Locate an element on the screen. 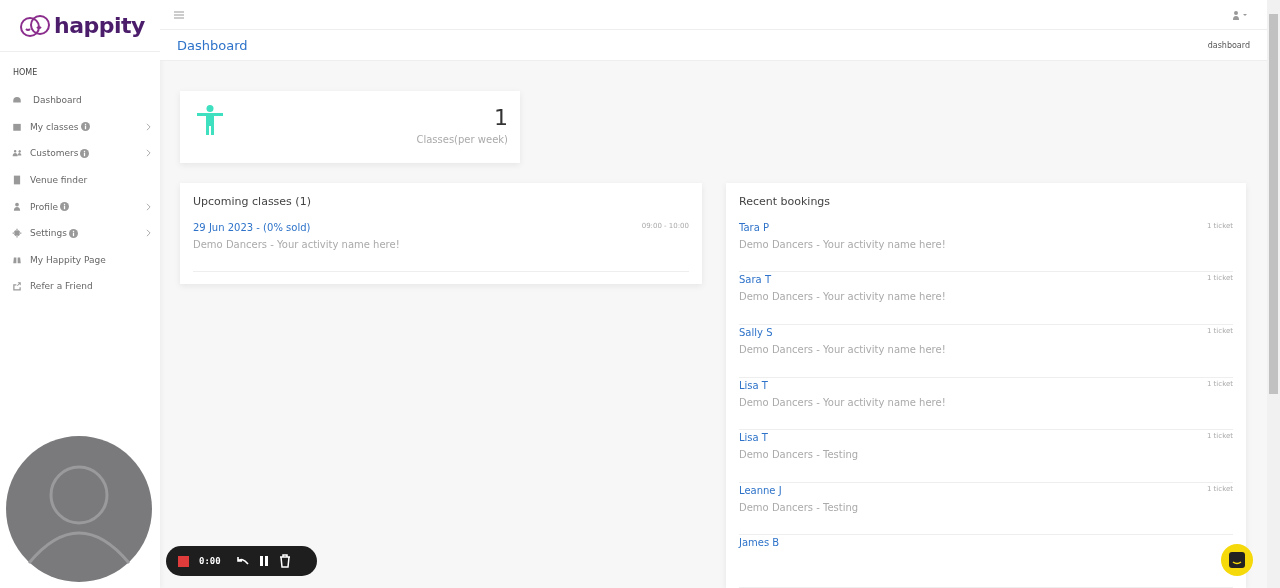 The image size is (1280, 588). share-icon is located at coordinates (17, 286).